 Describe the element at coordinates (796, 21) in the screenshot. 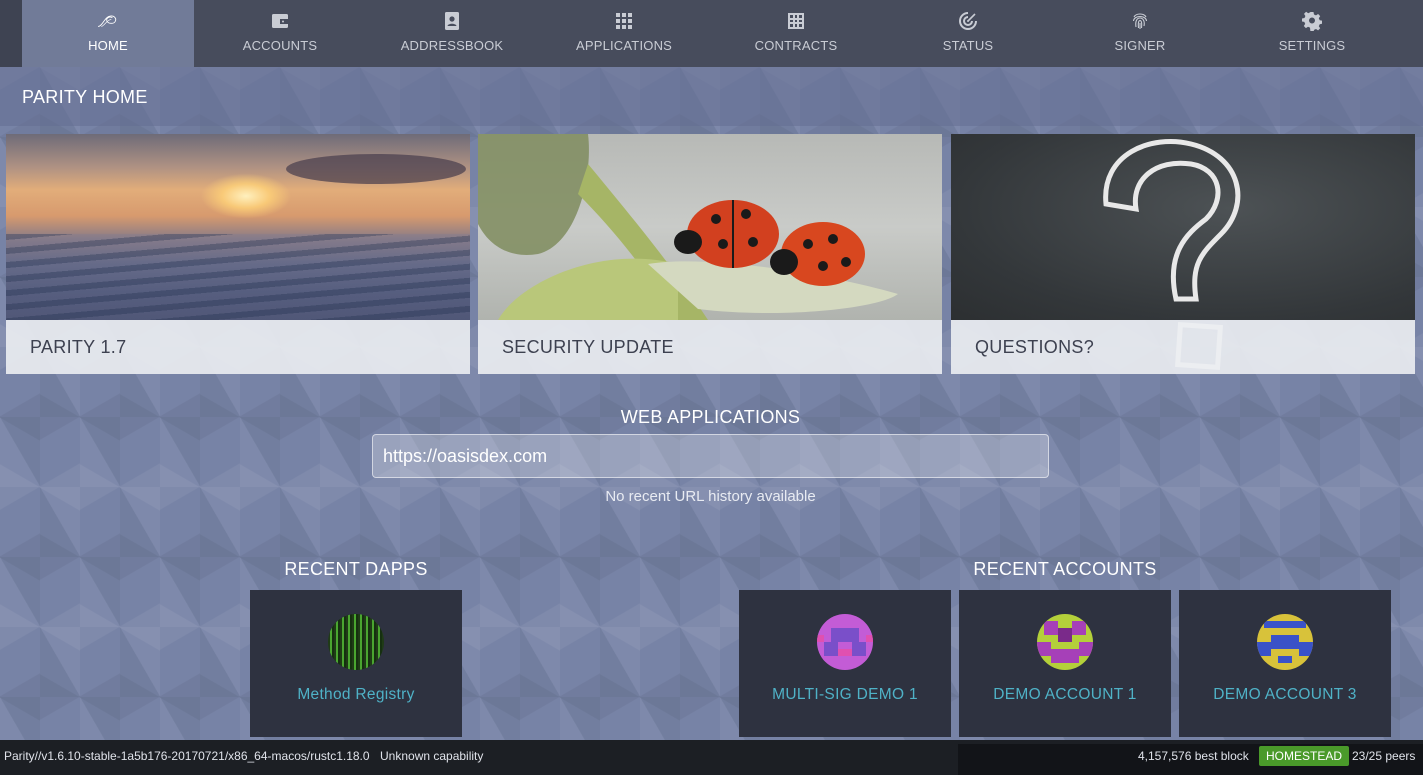

I see `table-grid-icon` at that location.